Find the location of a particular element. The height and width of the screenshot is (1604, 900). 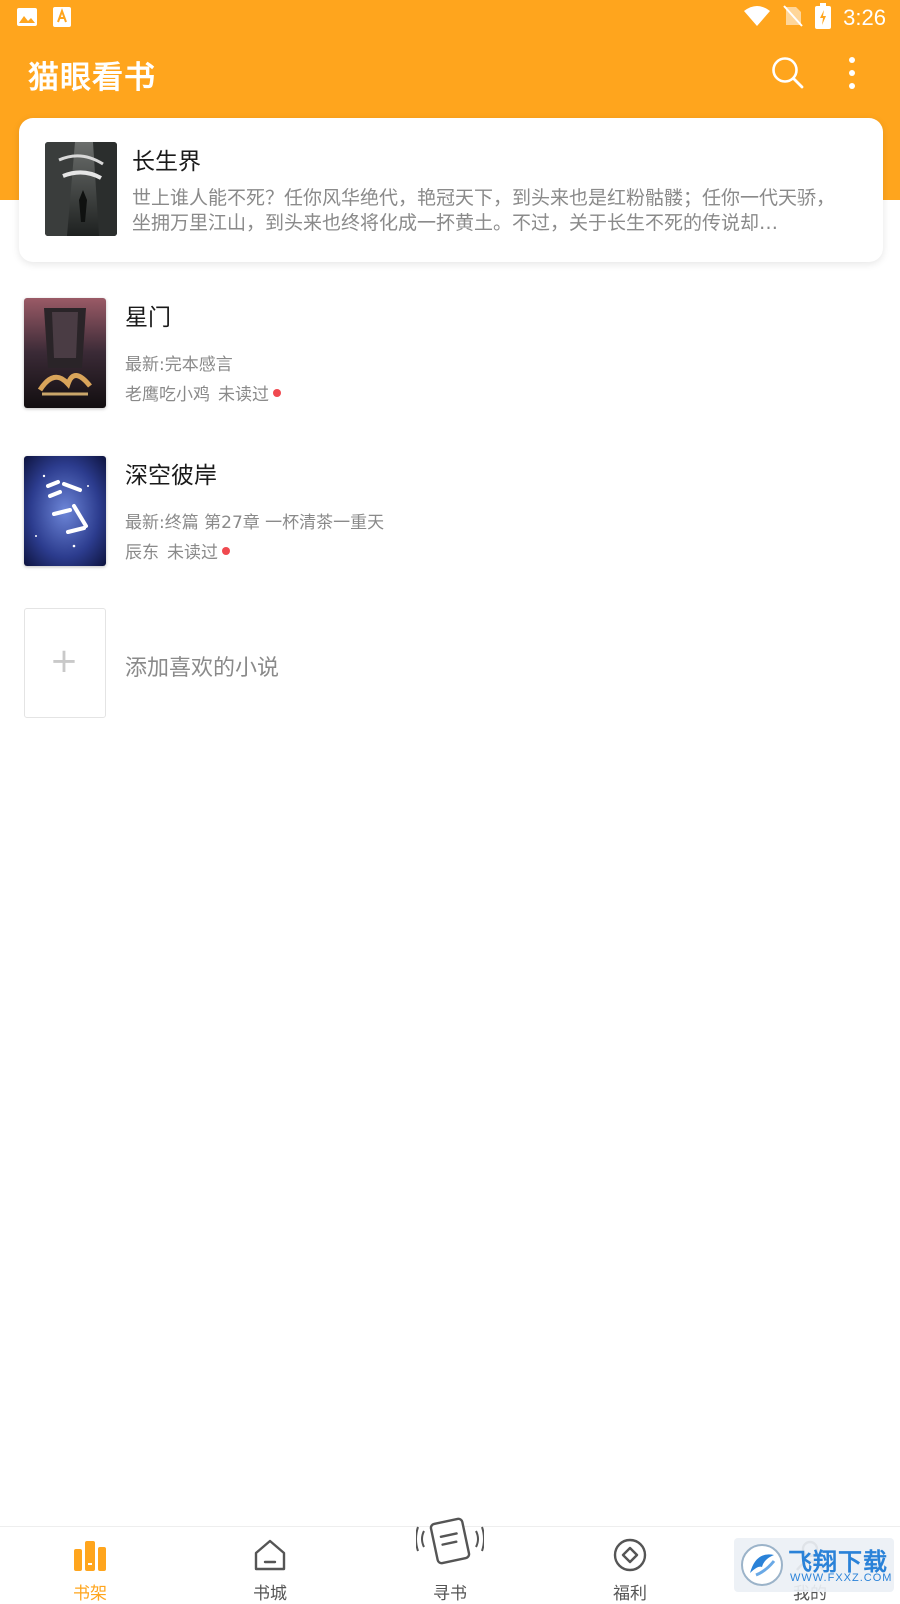

no-sim-icon is located at coordinates (793, 18).